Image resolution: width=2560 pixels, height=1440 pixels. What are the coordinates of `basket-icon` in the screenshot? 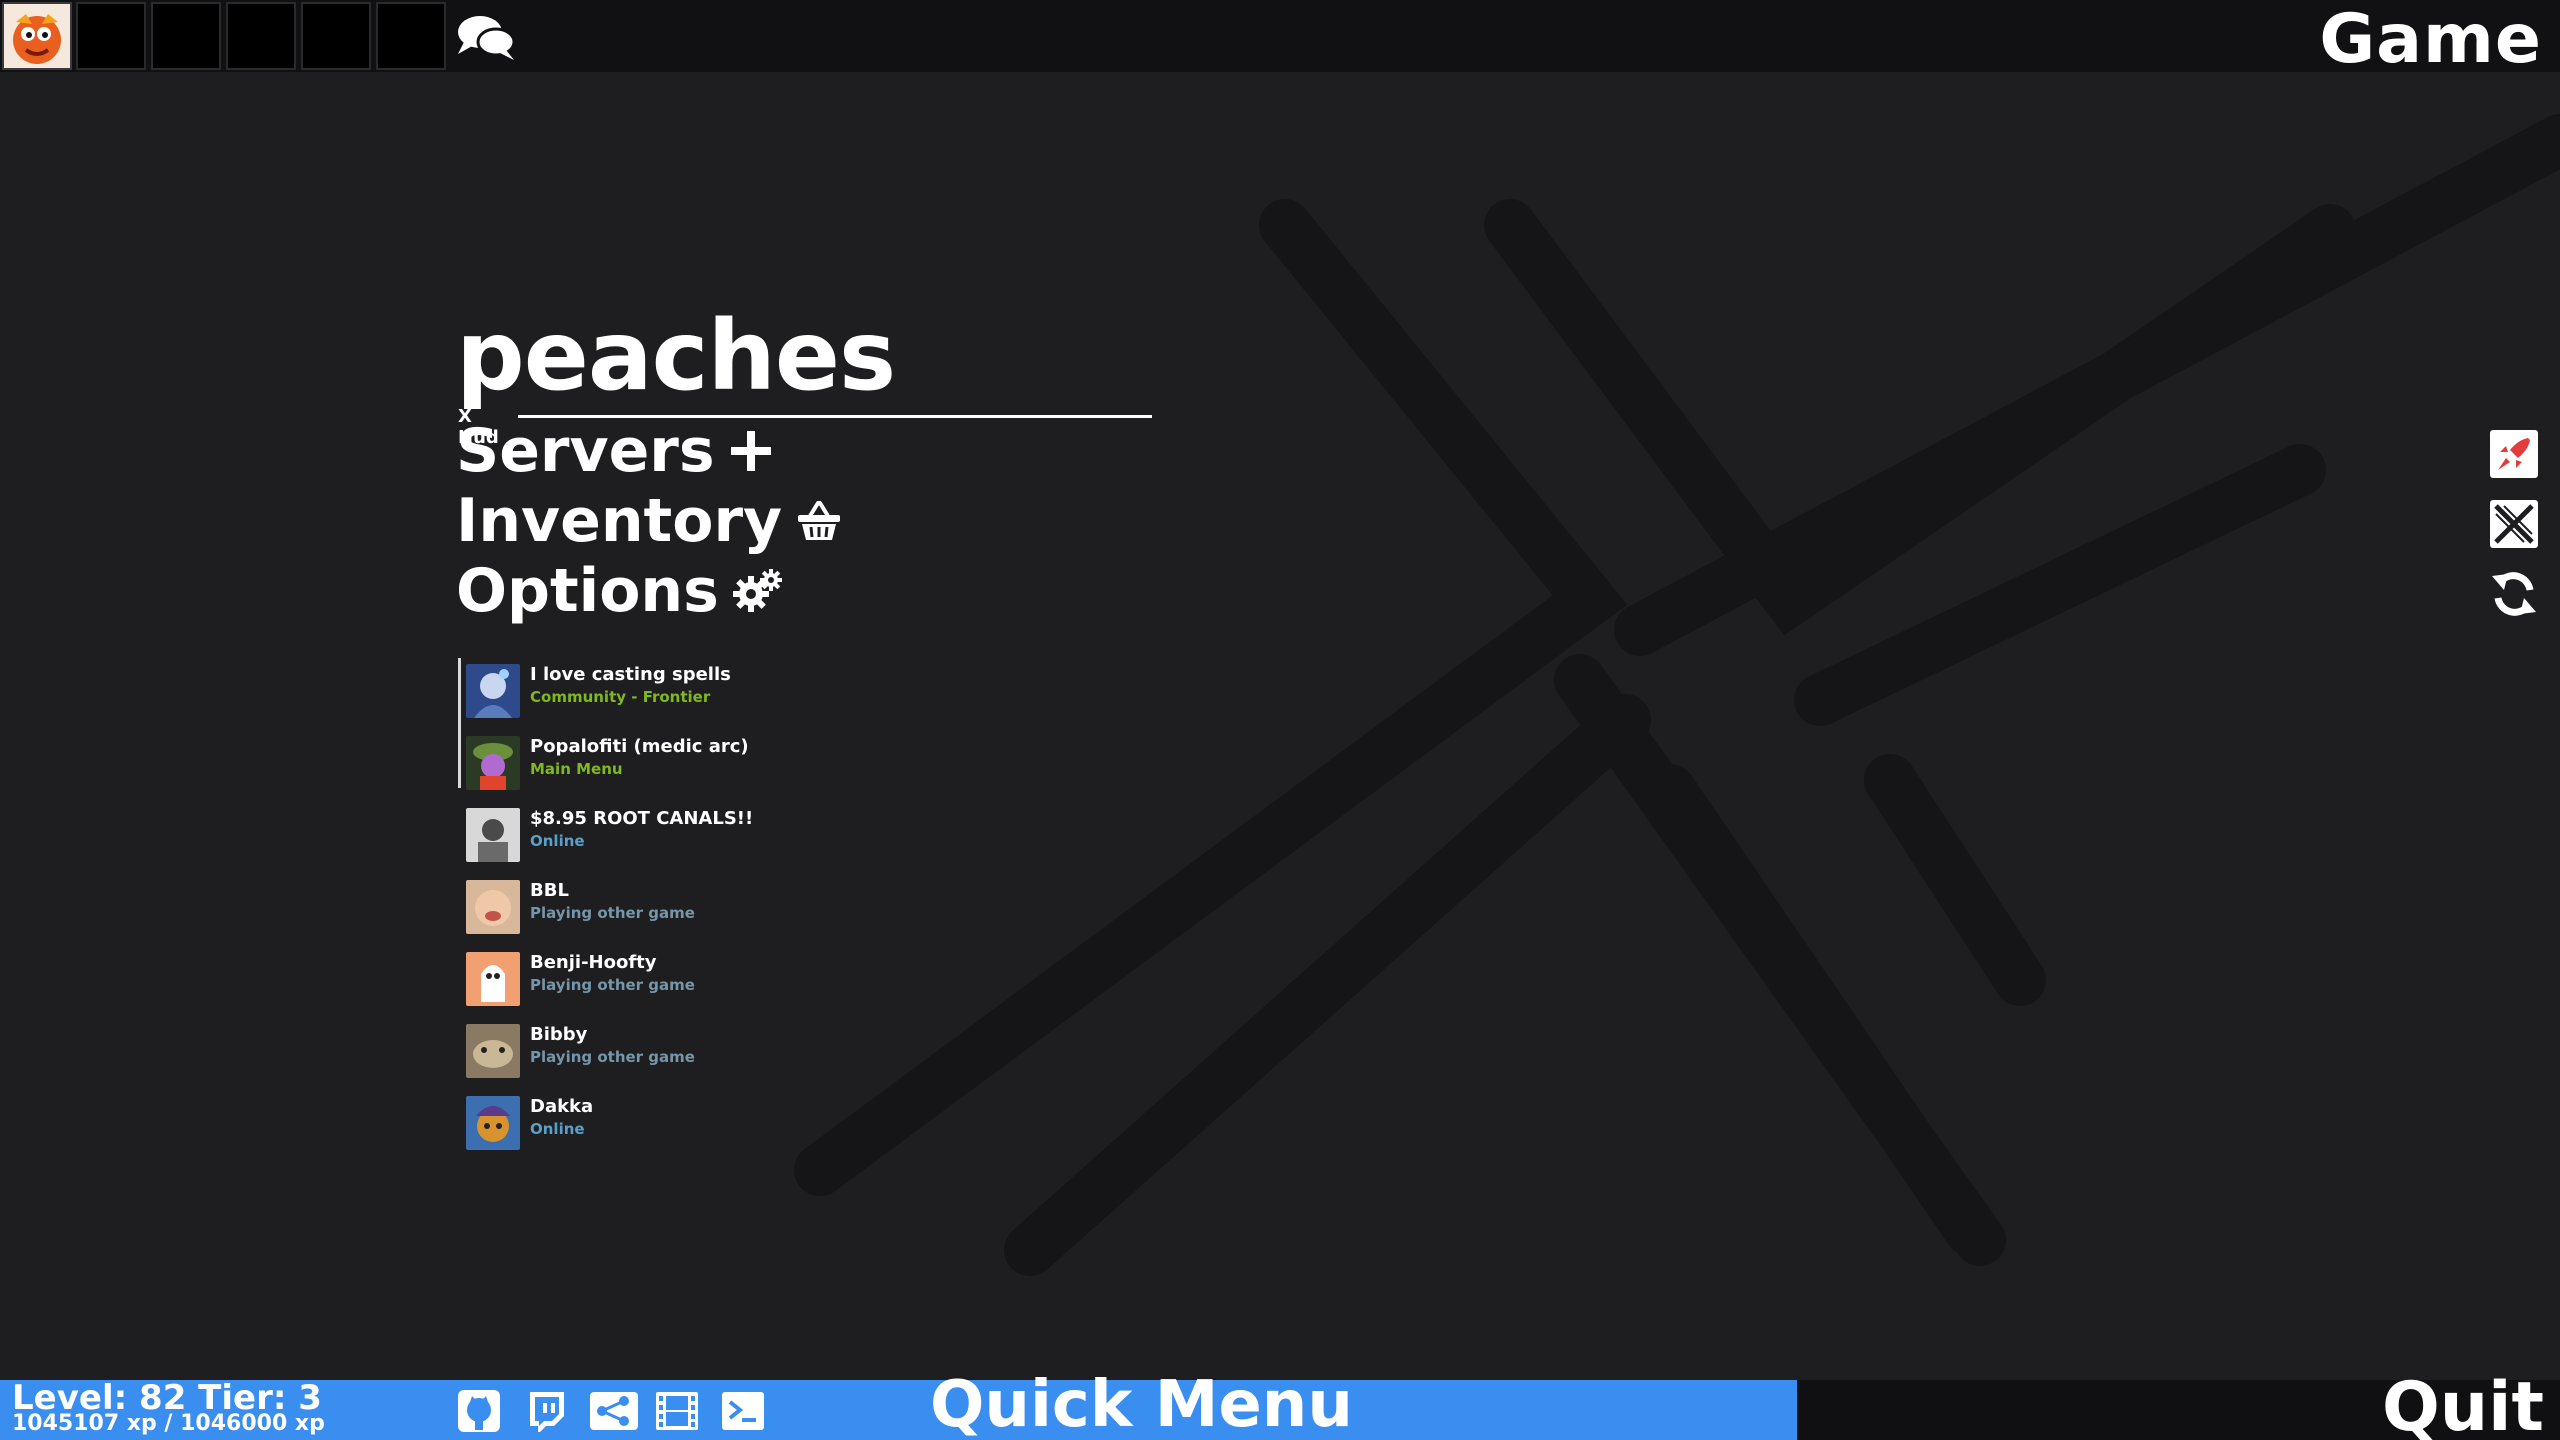 It's located at (819, 520).